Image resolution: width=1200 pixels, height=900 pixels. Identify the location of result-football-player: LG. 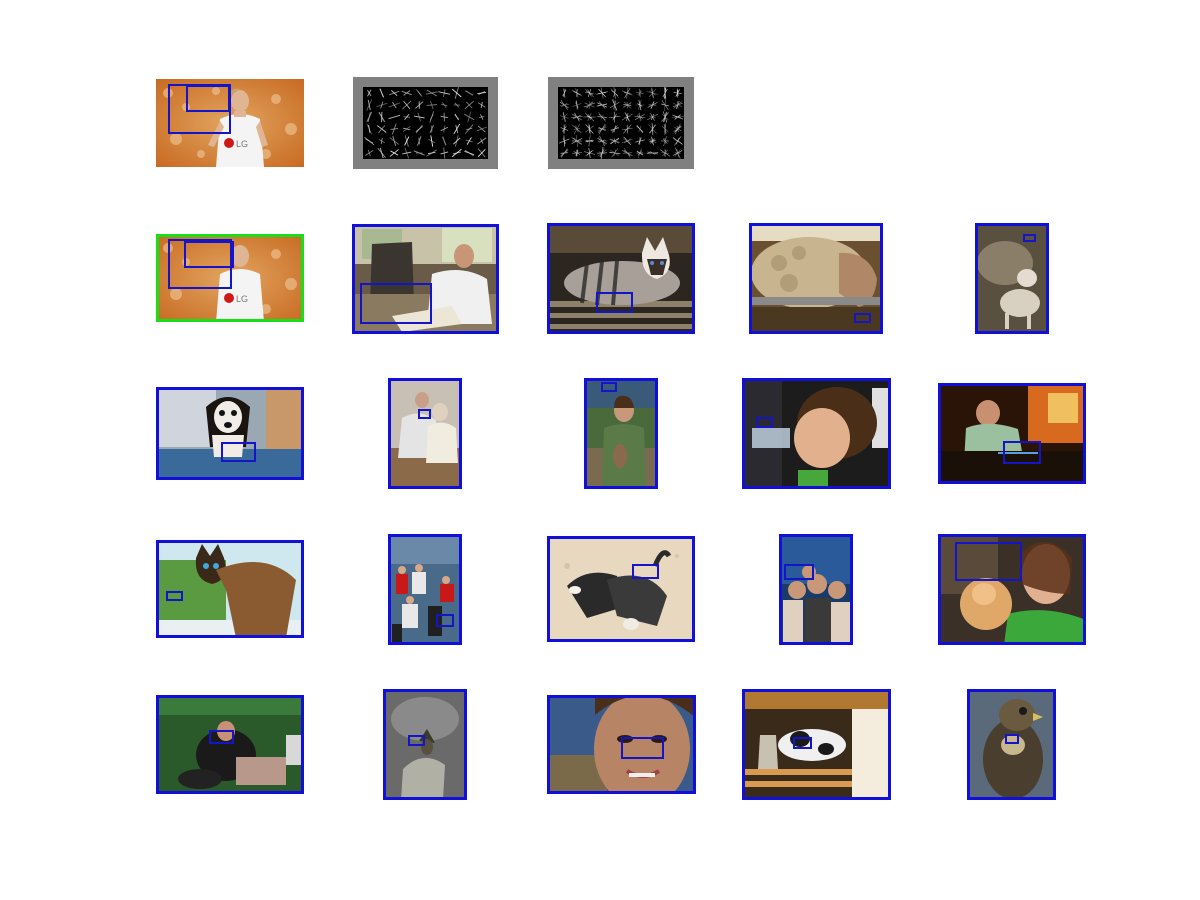
(230, 278).